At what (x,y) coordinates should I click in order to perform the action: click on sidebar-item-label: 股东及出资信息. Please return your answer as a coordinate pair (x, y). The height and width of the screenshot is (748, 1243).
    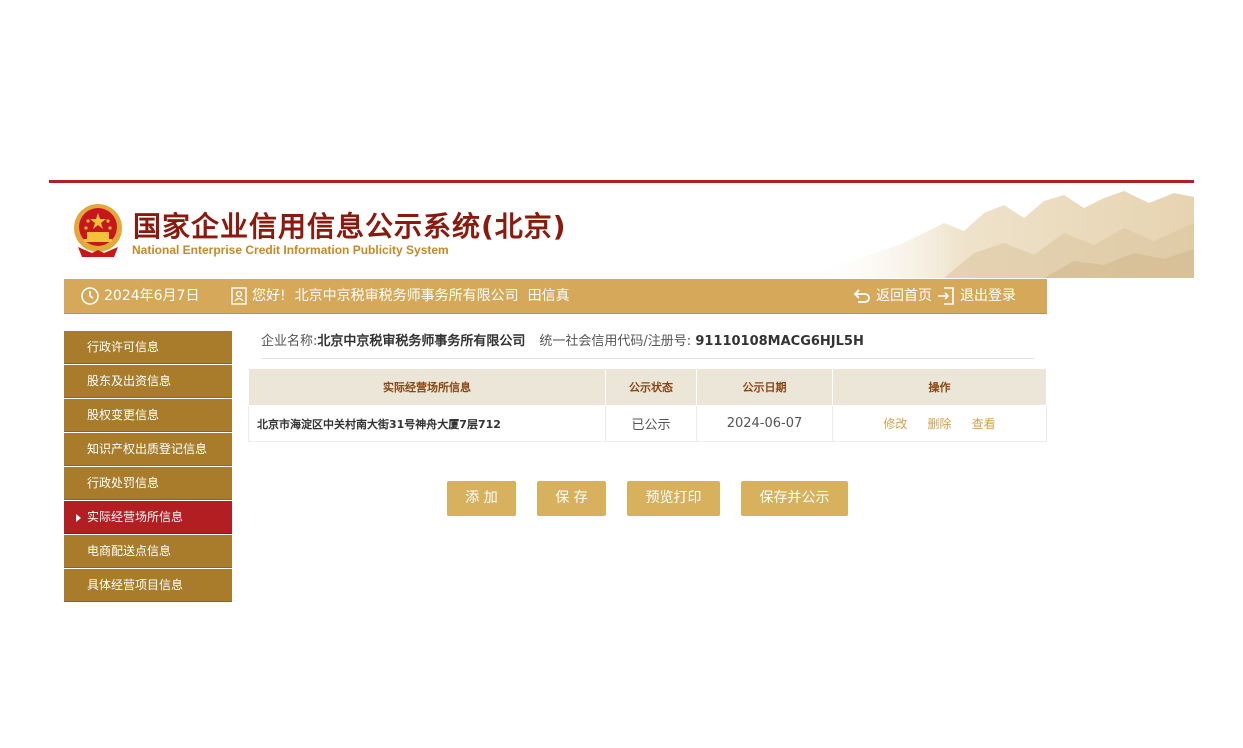
    Looking at the image, I should click on (129, 381).